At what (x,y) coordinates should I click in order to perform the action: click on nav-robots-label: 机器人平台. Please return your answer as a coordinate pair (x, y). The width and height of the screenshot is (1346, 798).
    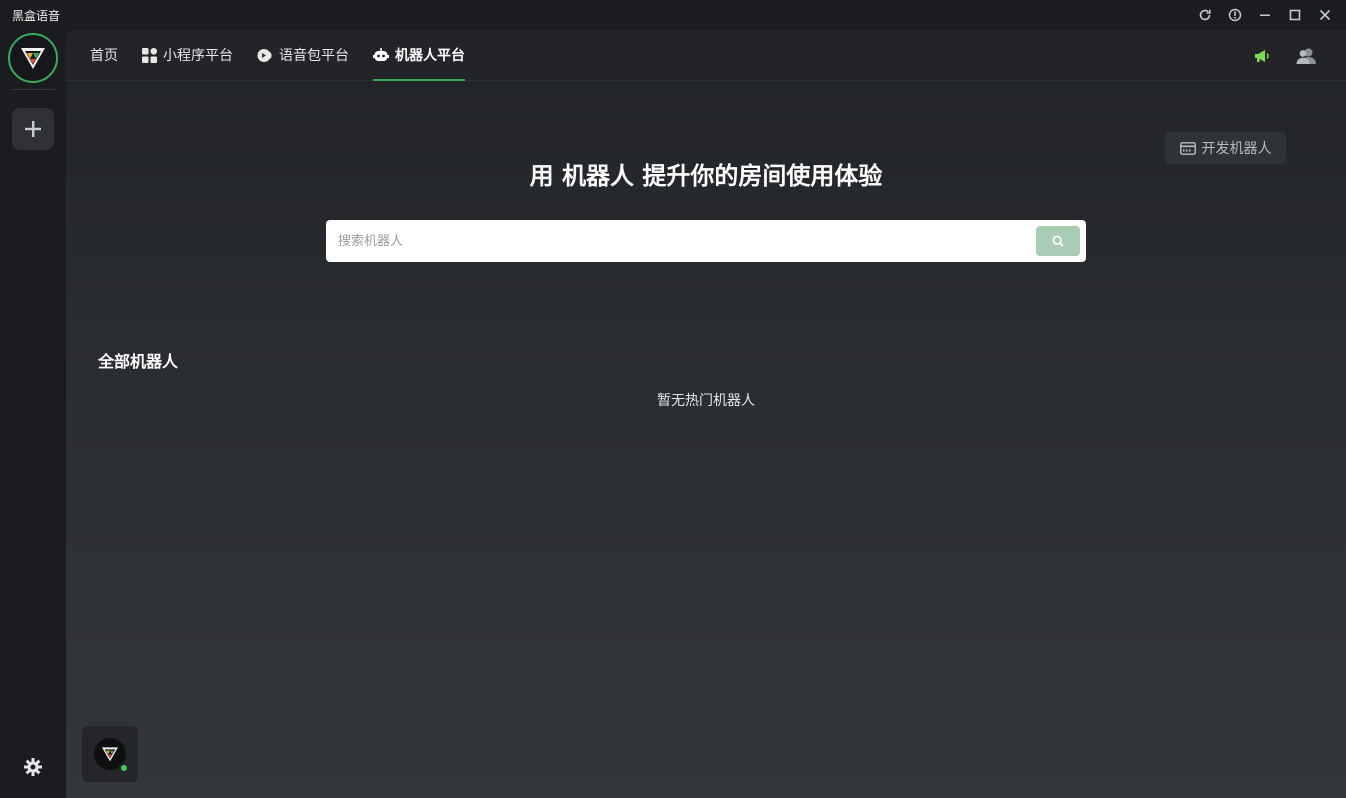
    Looking at the image, I should click on (430, 56).